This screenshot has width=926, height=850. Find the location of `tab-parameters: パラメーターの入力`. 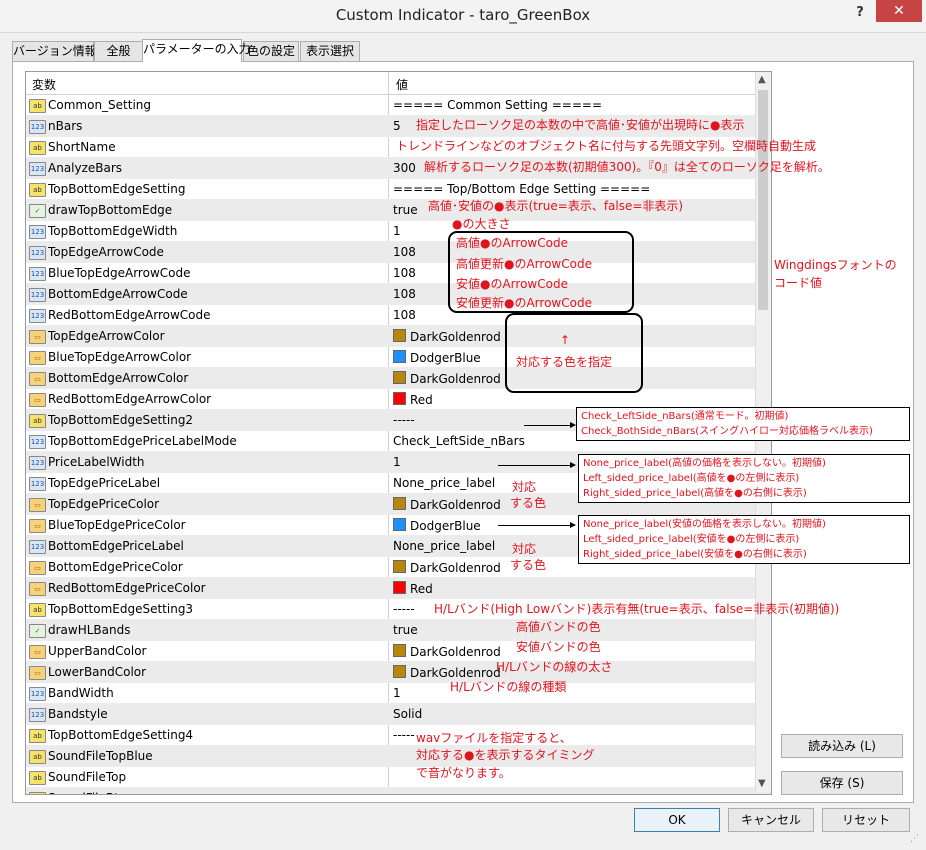

tab-parameters: パラメーターの入力 is located at coordinates (196, 50).